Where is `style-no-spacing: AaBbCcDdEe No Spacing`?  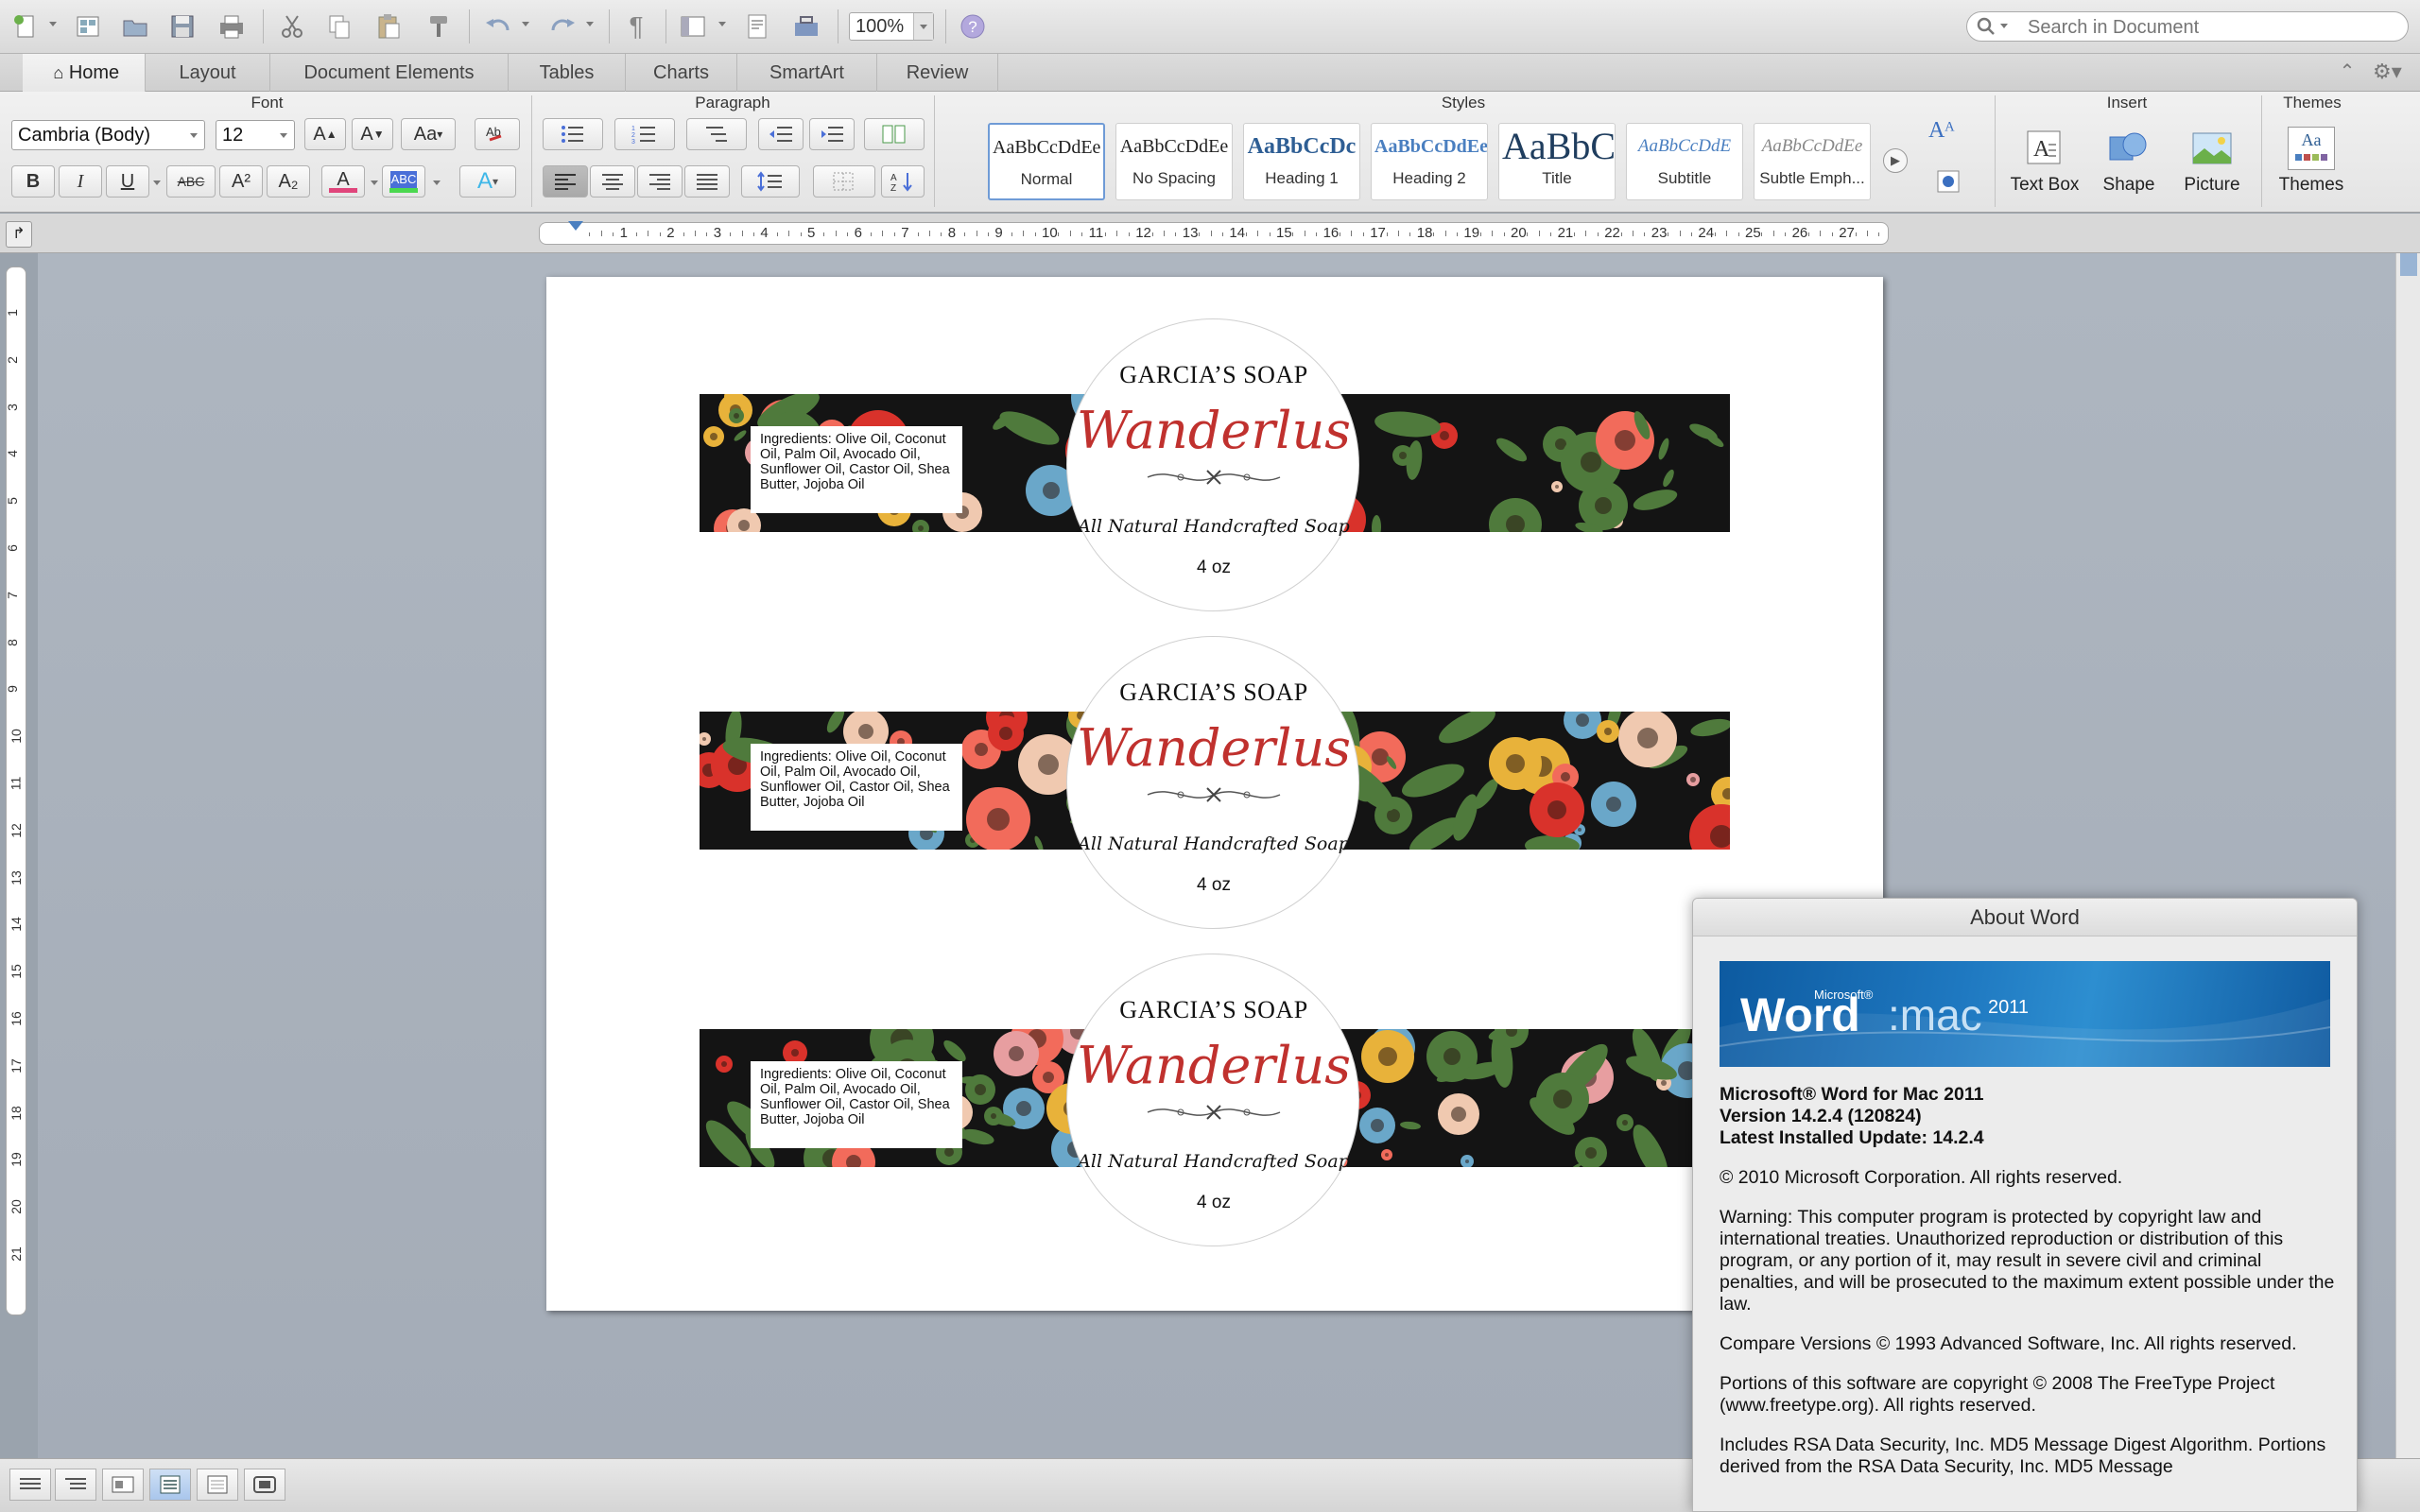 style-no-spacing: AaBbCcDdEe No Spacing is located at coordinates (1174, 161).